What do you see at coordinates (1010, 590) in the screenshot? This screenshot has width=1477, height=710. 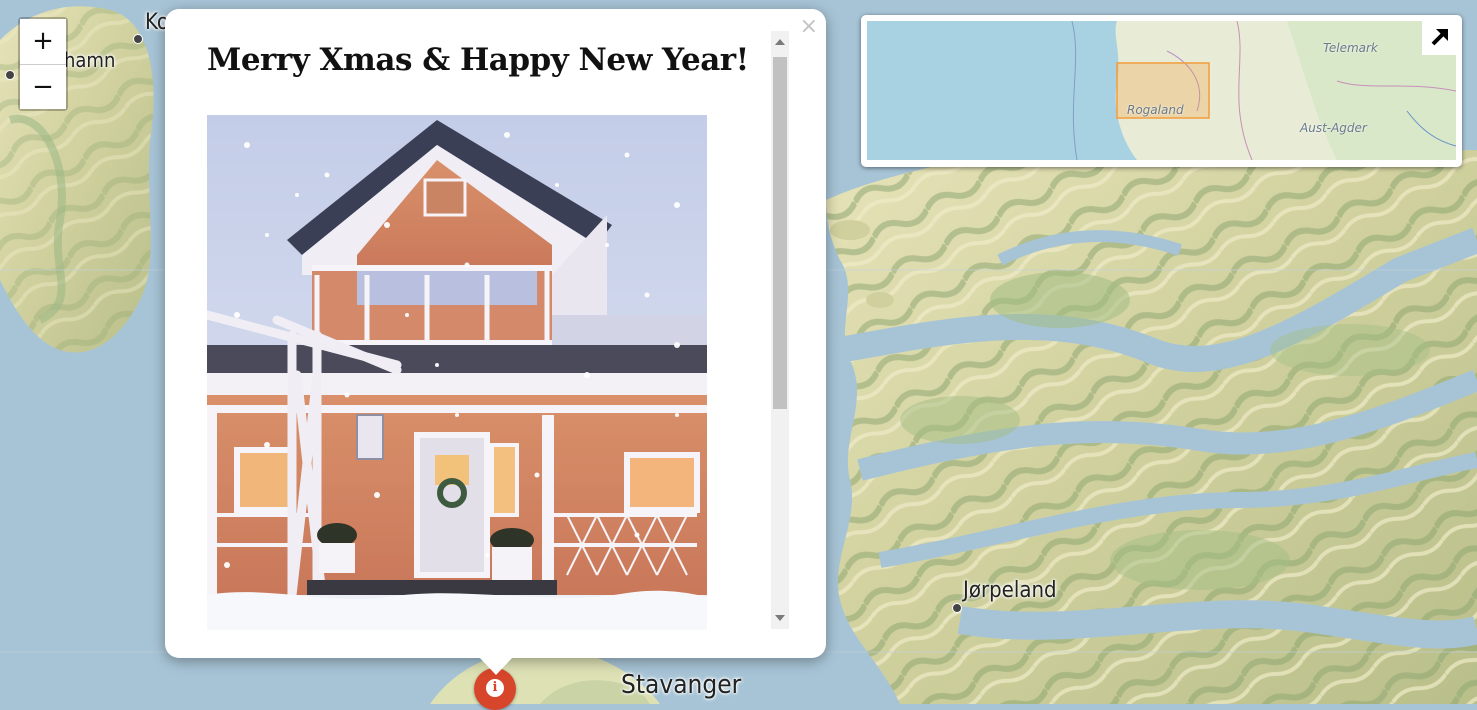 I see `place-label-jorpeland: Jørpeland` at bounding box center [1010, 590].